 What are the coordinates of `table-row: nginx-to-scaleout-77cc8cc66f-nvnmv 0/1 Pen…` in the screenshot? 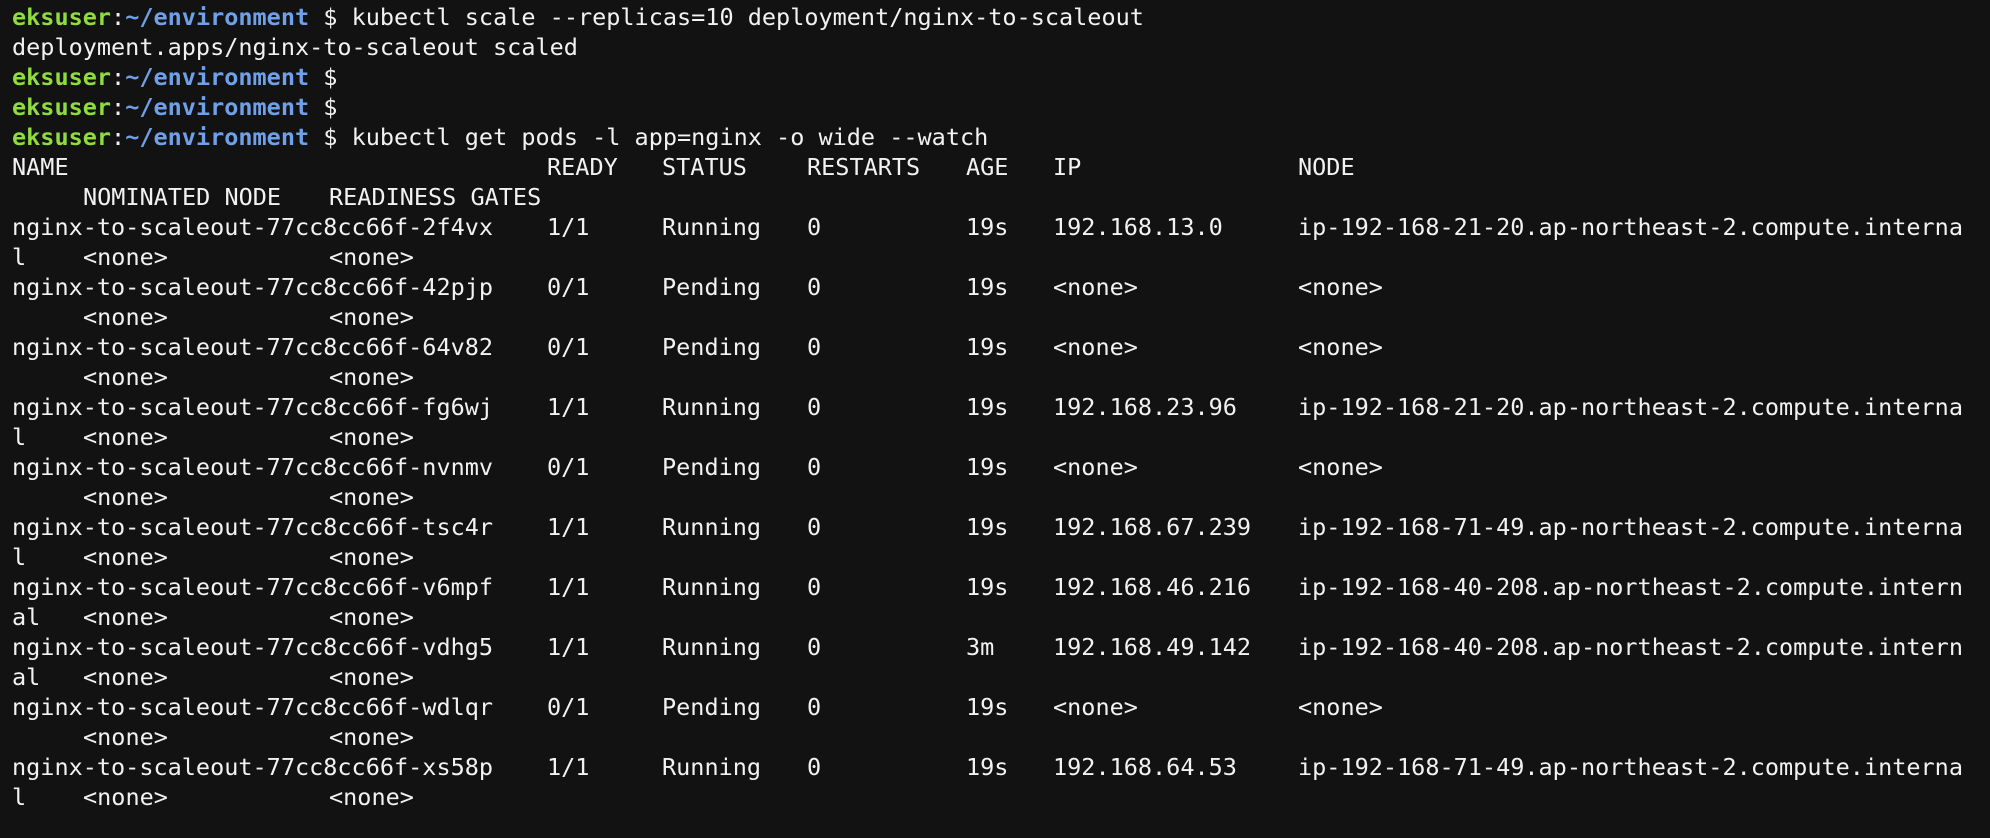 It's located at (1001, 482).